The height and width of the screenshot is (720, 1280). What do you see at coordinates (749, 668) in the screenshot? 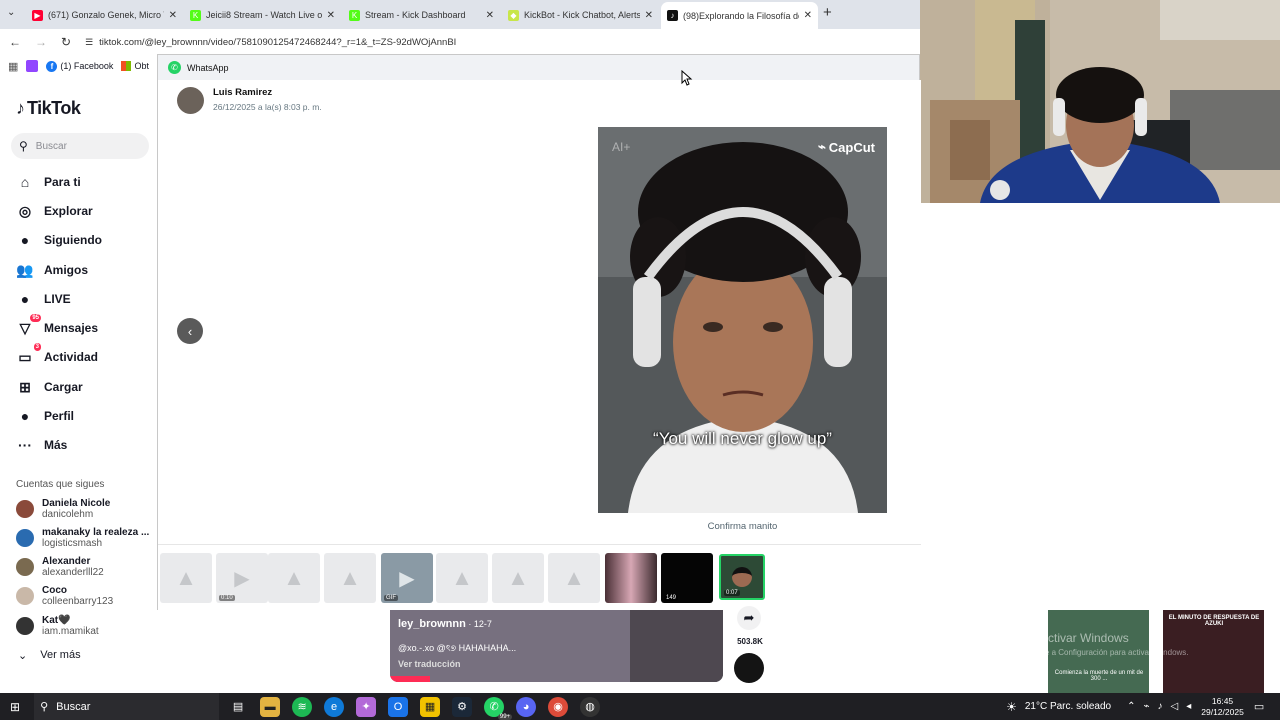
I see `sound-disc` at bounding box center [749, 668].